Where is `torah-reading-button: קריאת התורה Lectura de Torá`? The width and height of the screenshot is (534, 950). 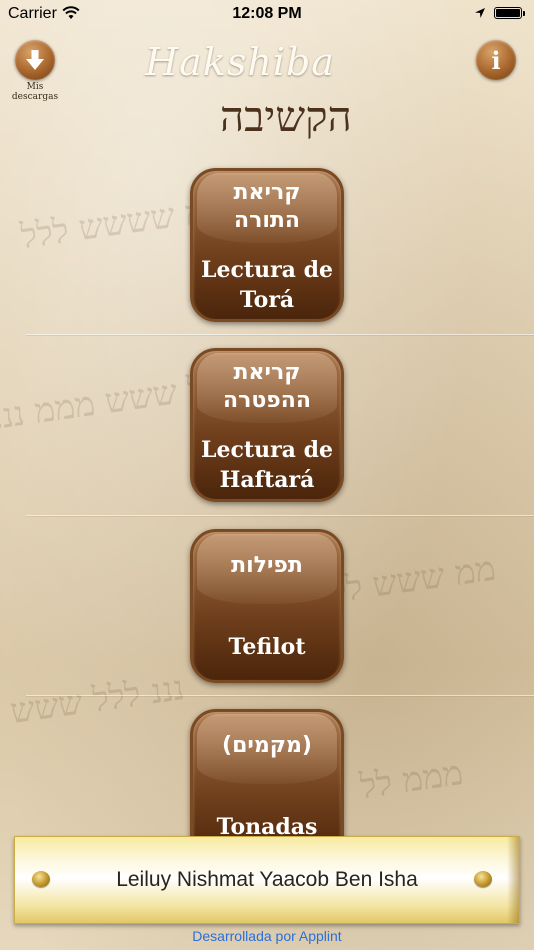 torah-reading-button: קריאת התורה Lectura de Torá is located at coordinates (267, 245).